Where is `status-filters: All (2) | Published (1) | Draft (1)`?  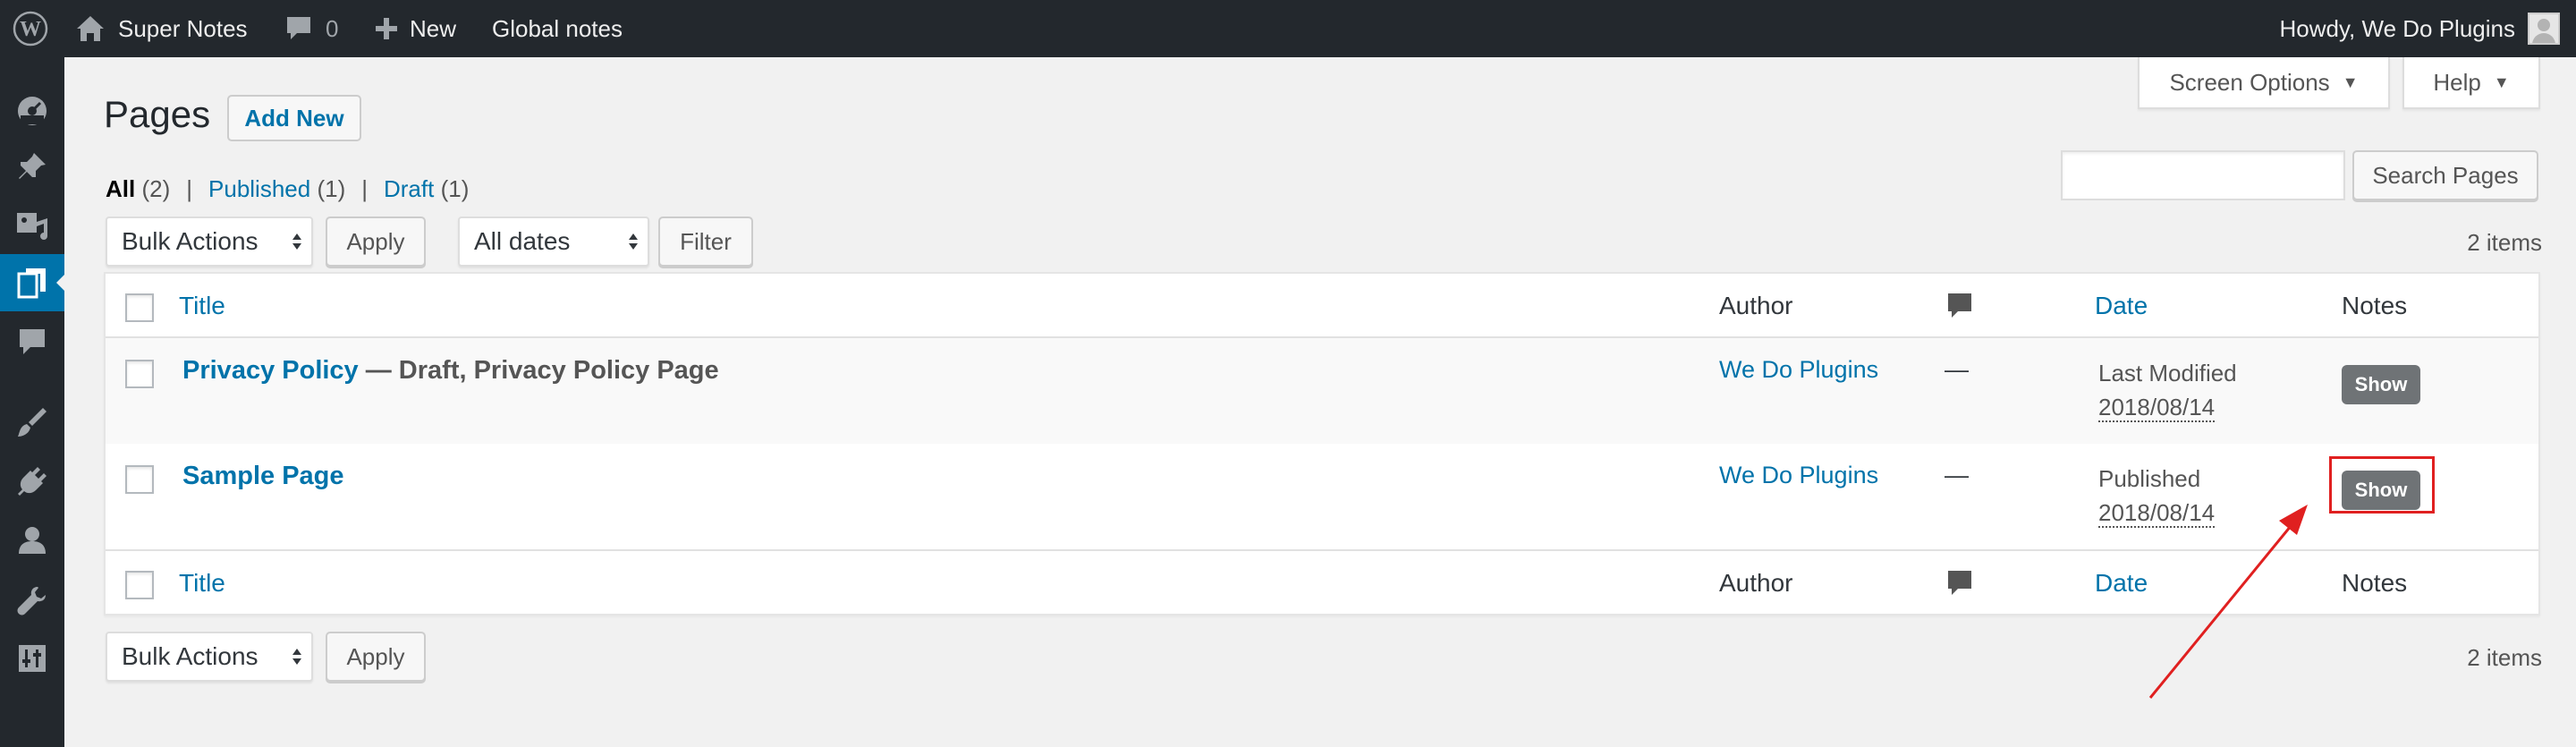 status-filters: All (2) | Published (1) | Draft (1) is located at coordinates (287, 189).